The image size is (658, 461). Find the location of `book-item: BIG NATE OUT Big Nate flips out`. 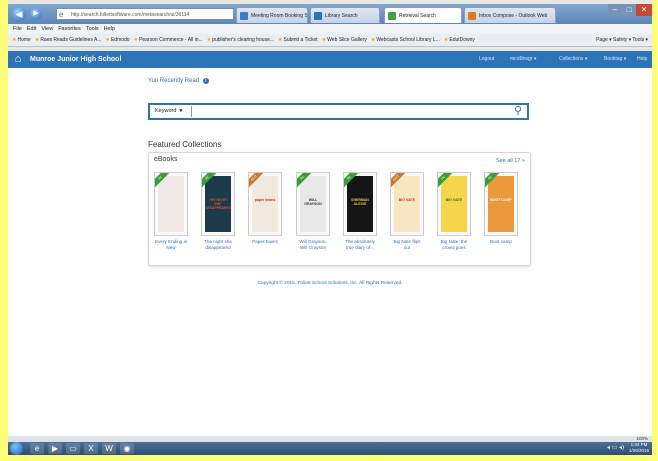

book-item: BIG NATE OUT Big Nate flips out is located at coordinates (407, 211).